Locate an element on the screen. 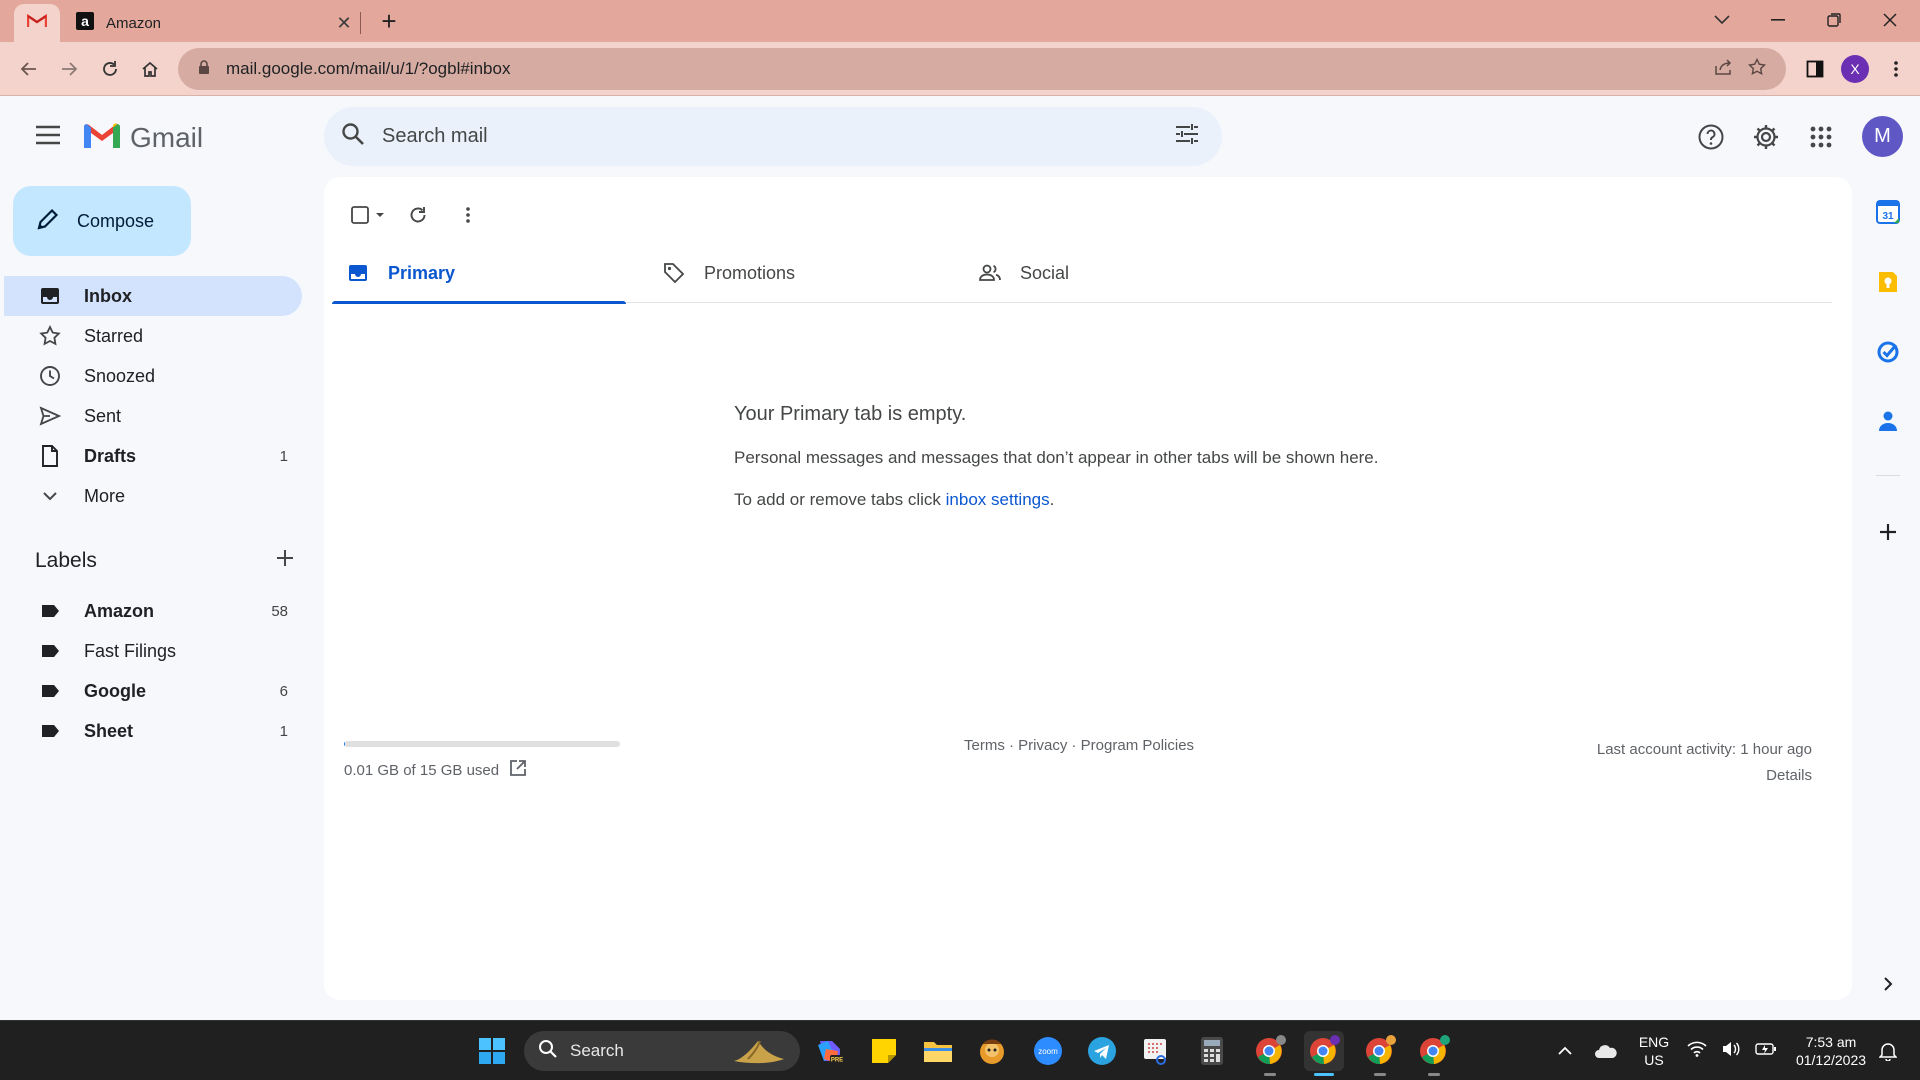 The width and height of the screenshot is (1920, 1080). close-tab-icon: ✕ is located at coordinates (344, 23).